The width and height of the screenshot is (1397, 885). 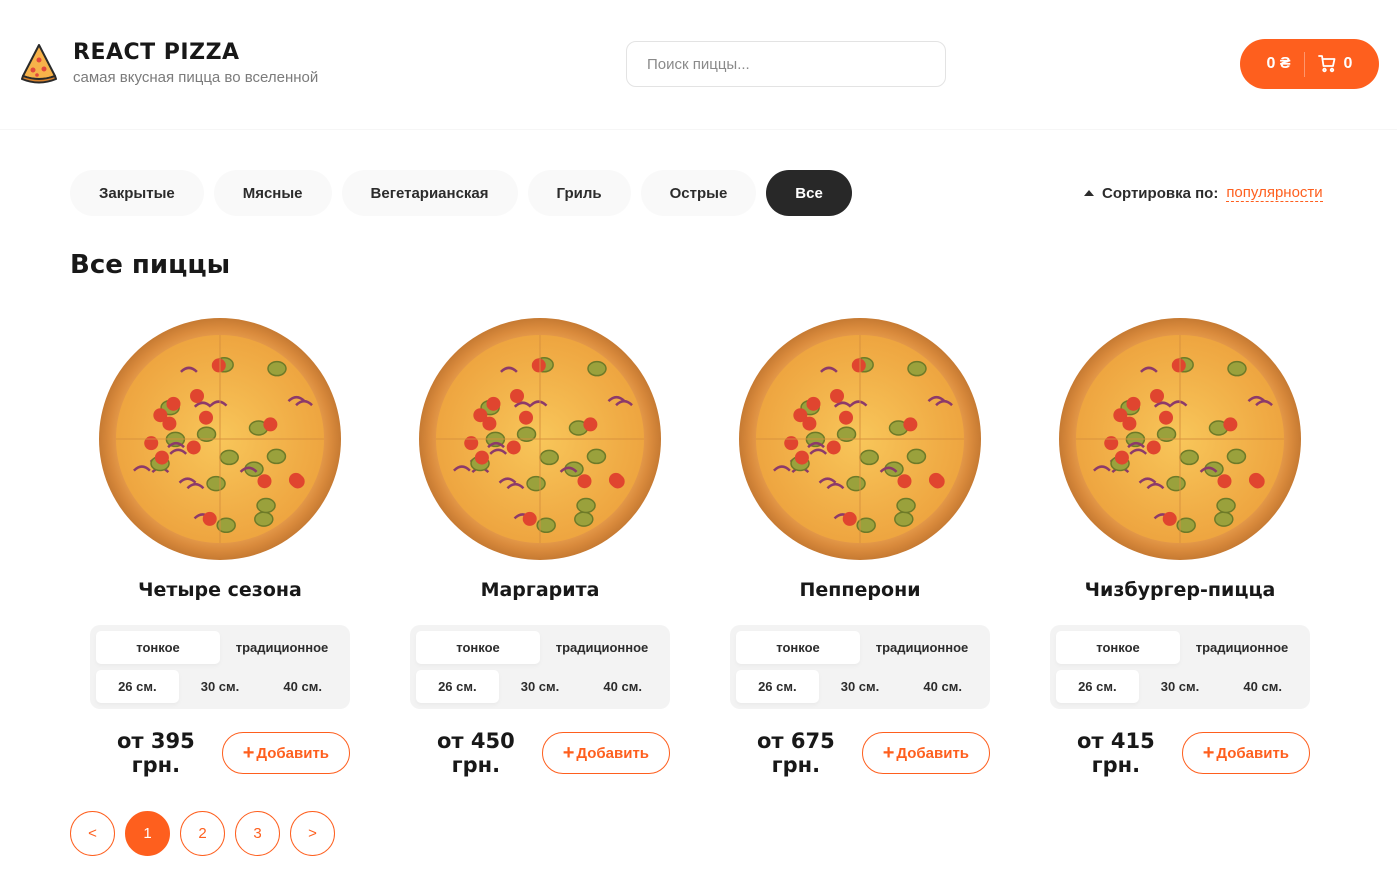 I want to click on cart-divider, so click(x=1304, y=64).